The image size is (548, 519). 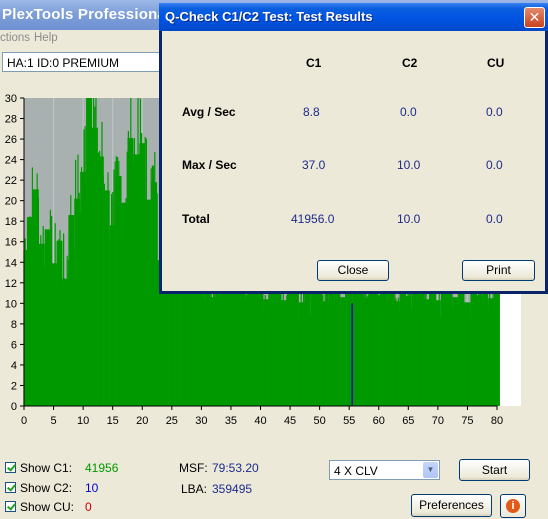 What do you see at coordinates (88, 507) in the screenshot?
I see `show-cu-value: 0` at bounding box center [88, 507].